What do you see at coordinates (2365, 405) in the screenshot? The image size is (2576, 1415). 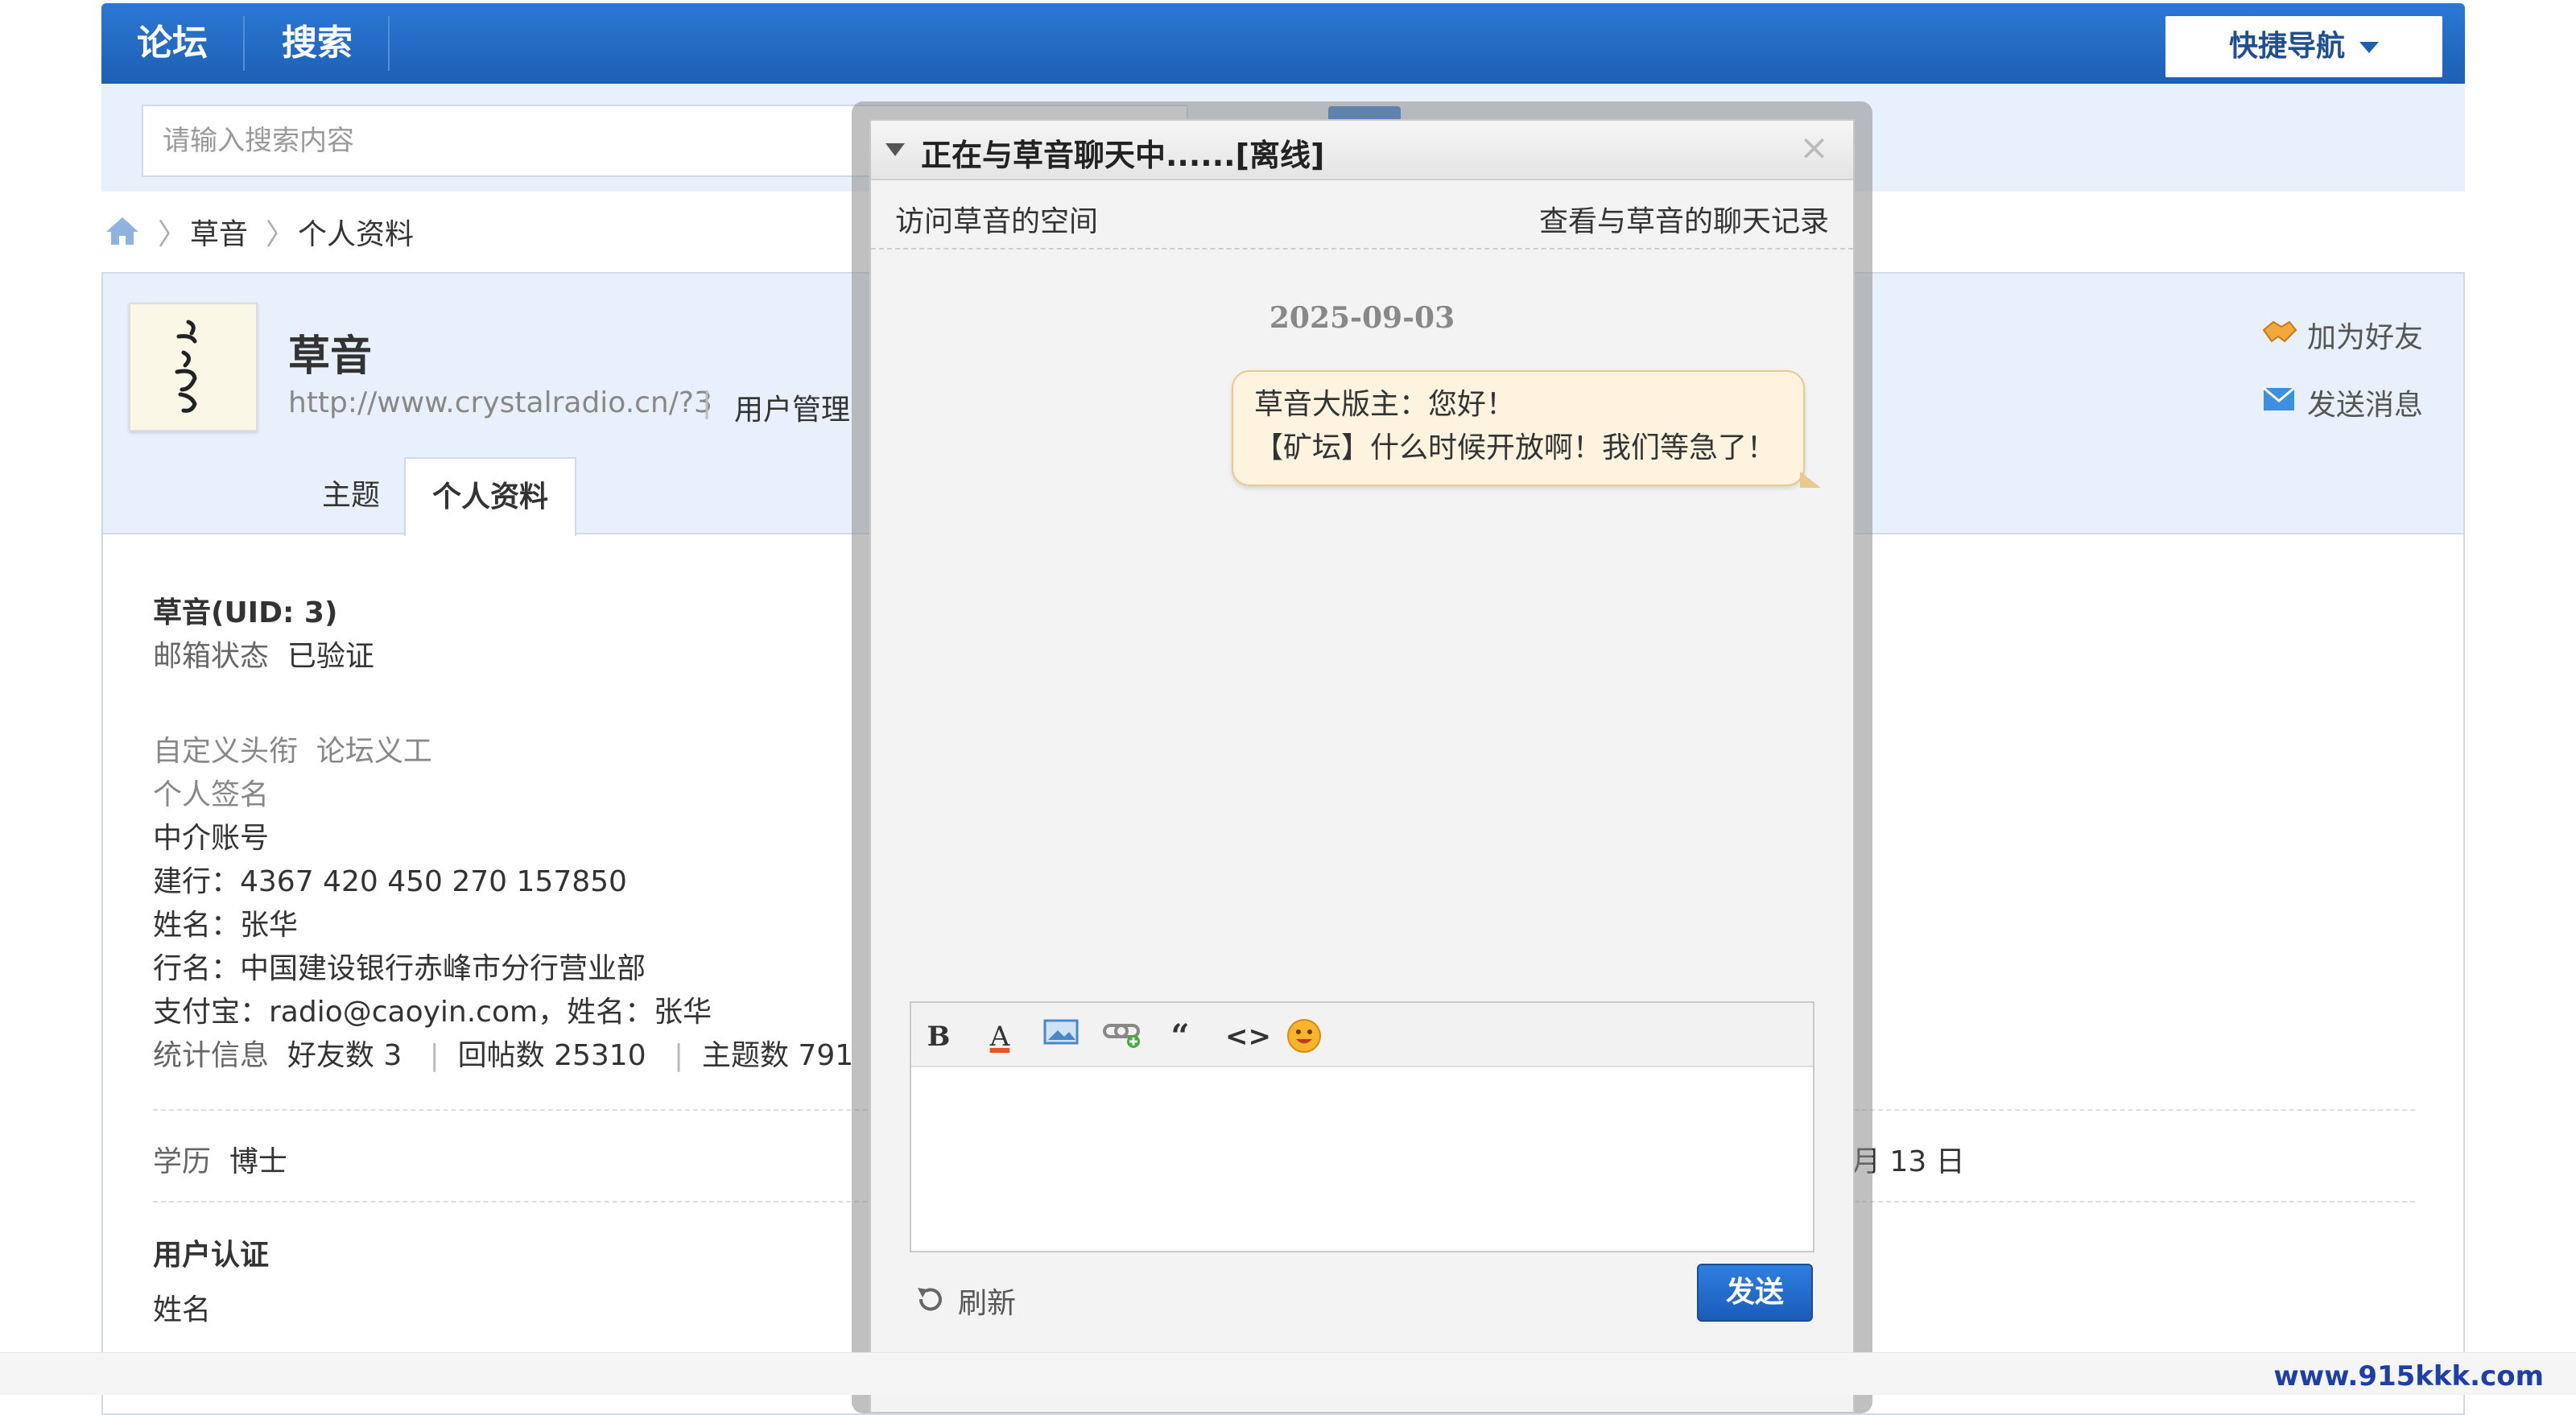 I see `send-message-label: 发送消息` at bounding box center [2365, 405].